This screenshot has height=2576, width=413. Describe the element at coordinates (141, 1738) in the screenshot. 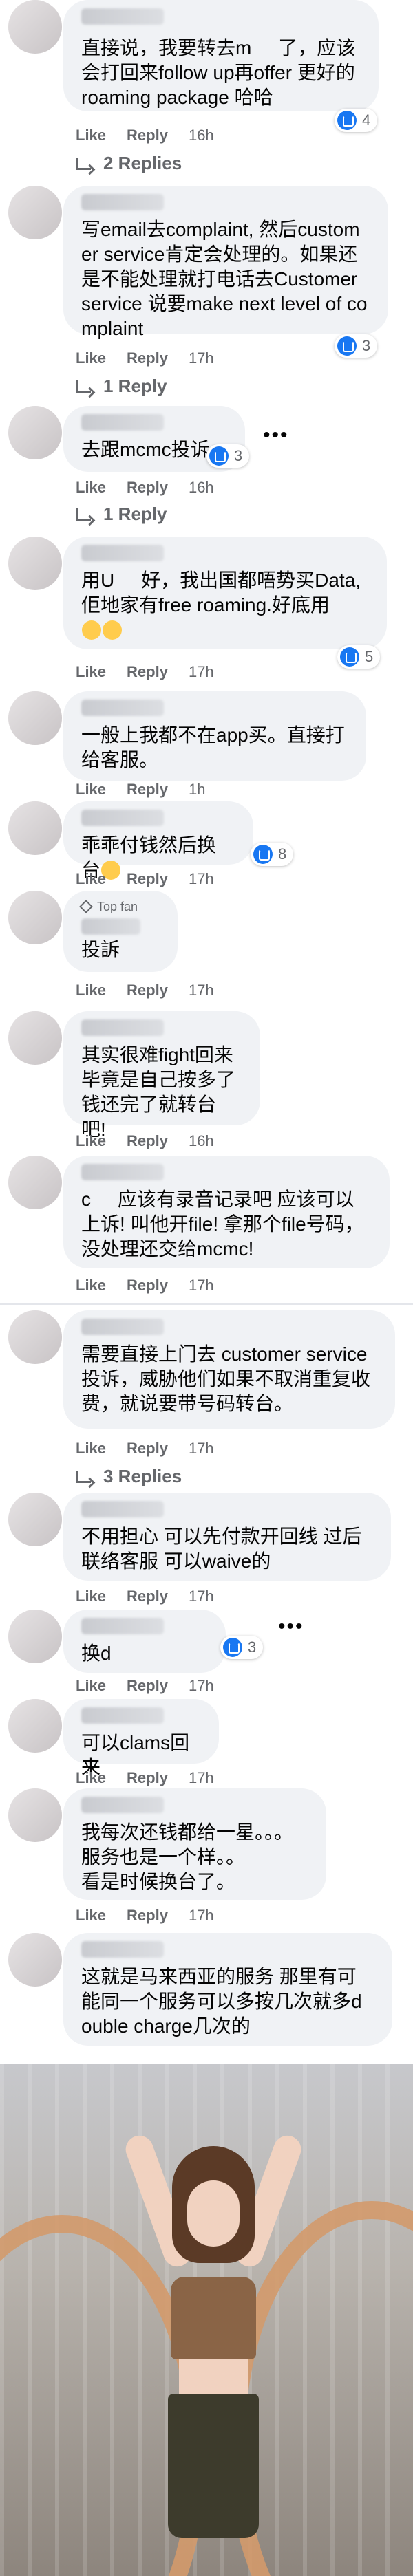

I see `comment-bubble: 可以clams回来` at that location.